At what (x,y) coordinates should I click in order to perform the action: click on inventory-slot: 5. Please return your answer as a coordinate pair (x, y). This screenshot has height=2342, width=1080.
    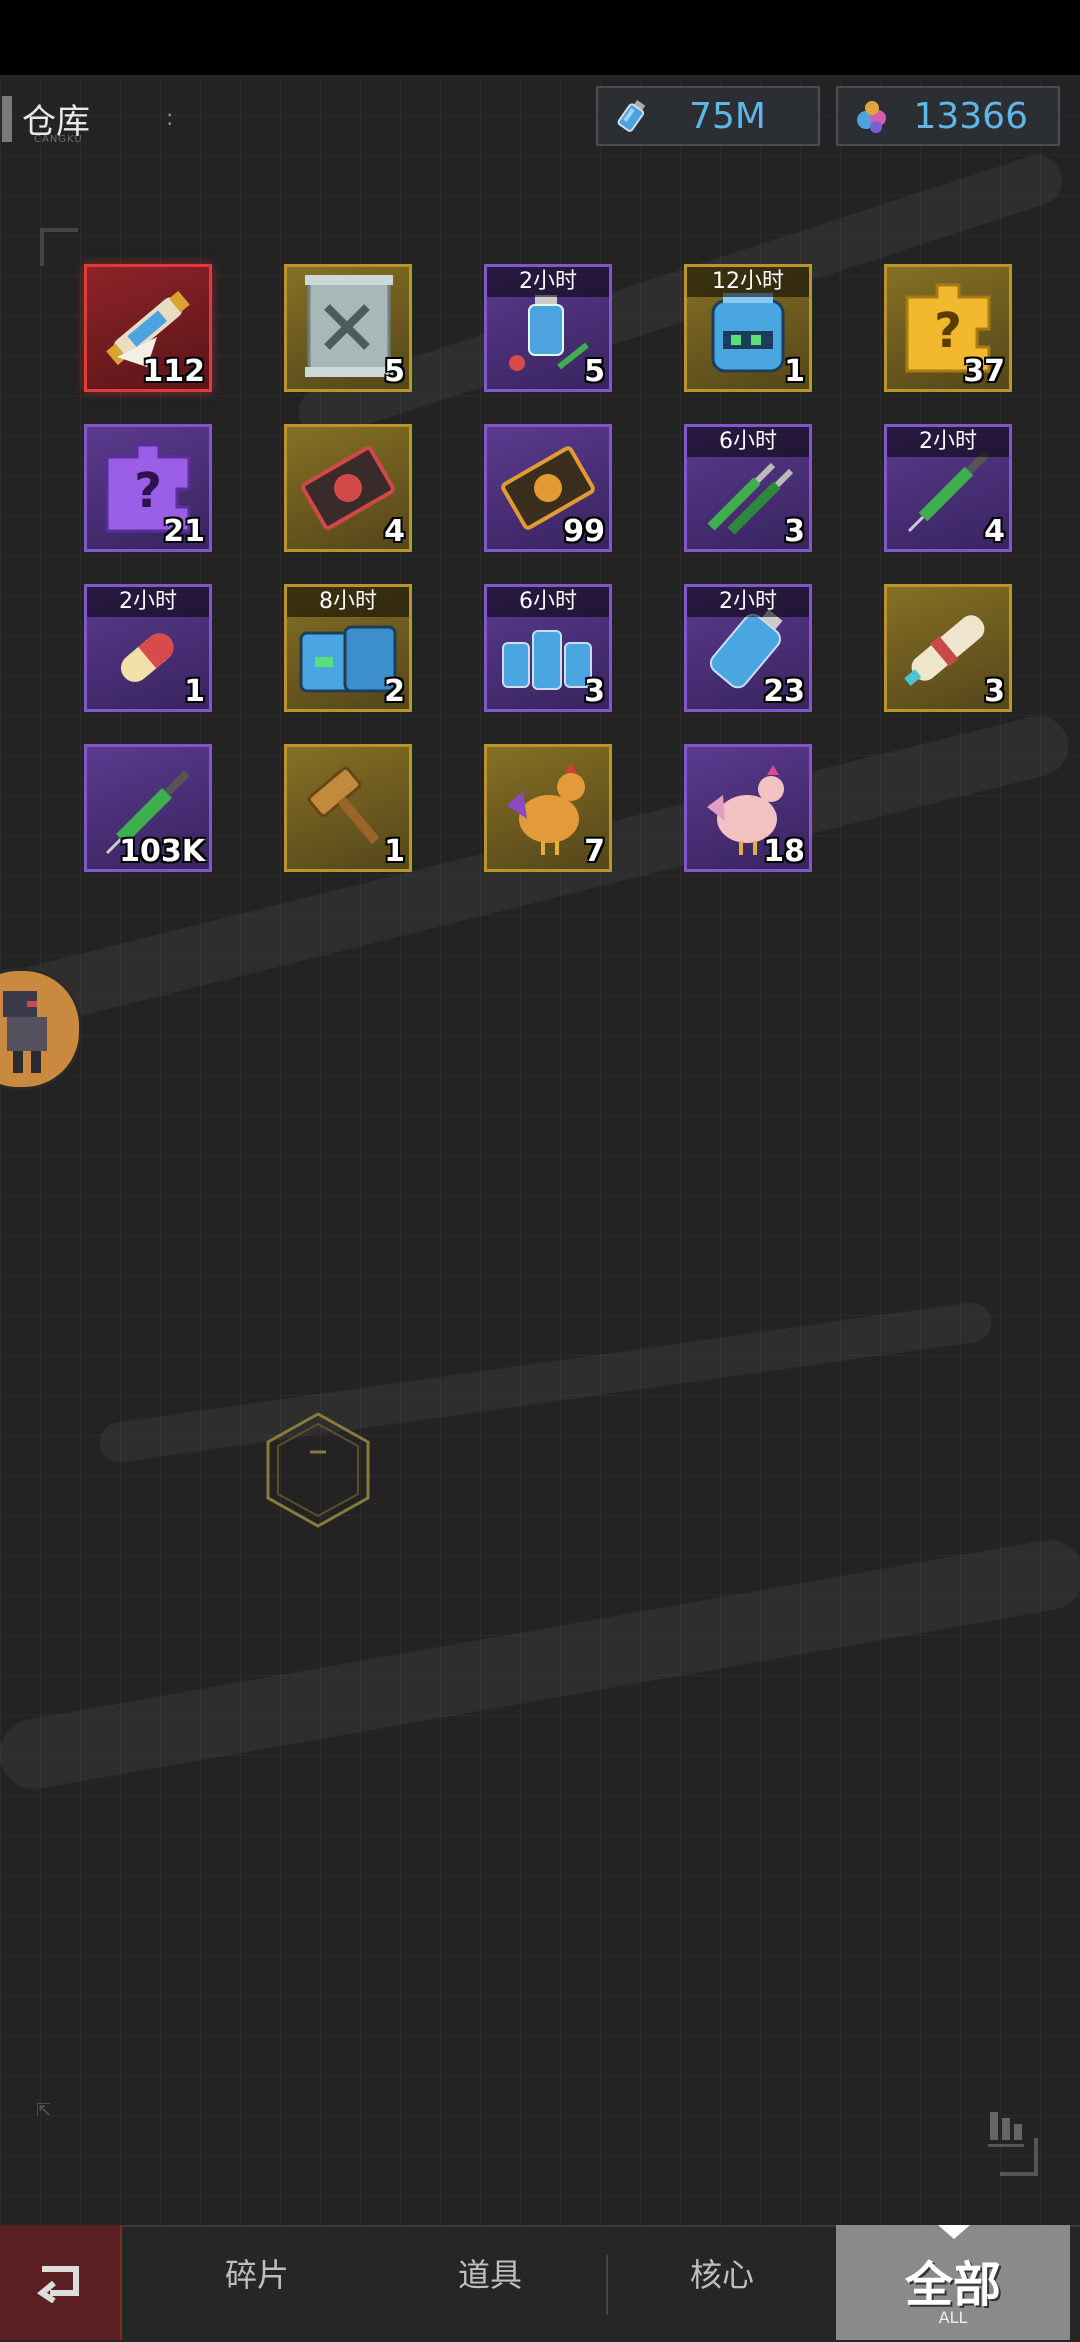
    Looking at the image, I should click on (348, 328).